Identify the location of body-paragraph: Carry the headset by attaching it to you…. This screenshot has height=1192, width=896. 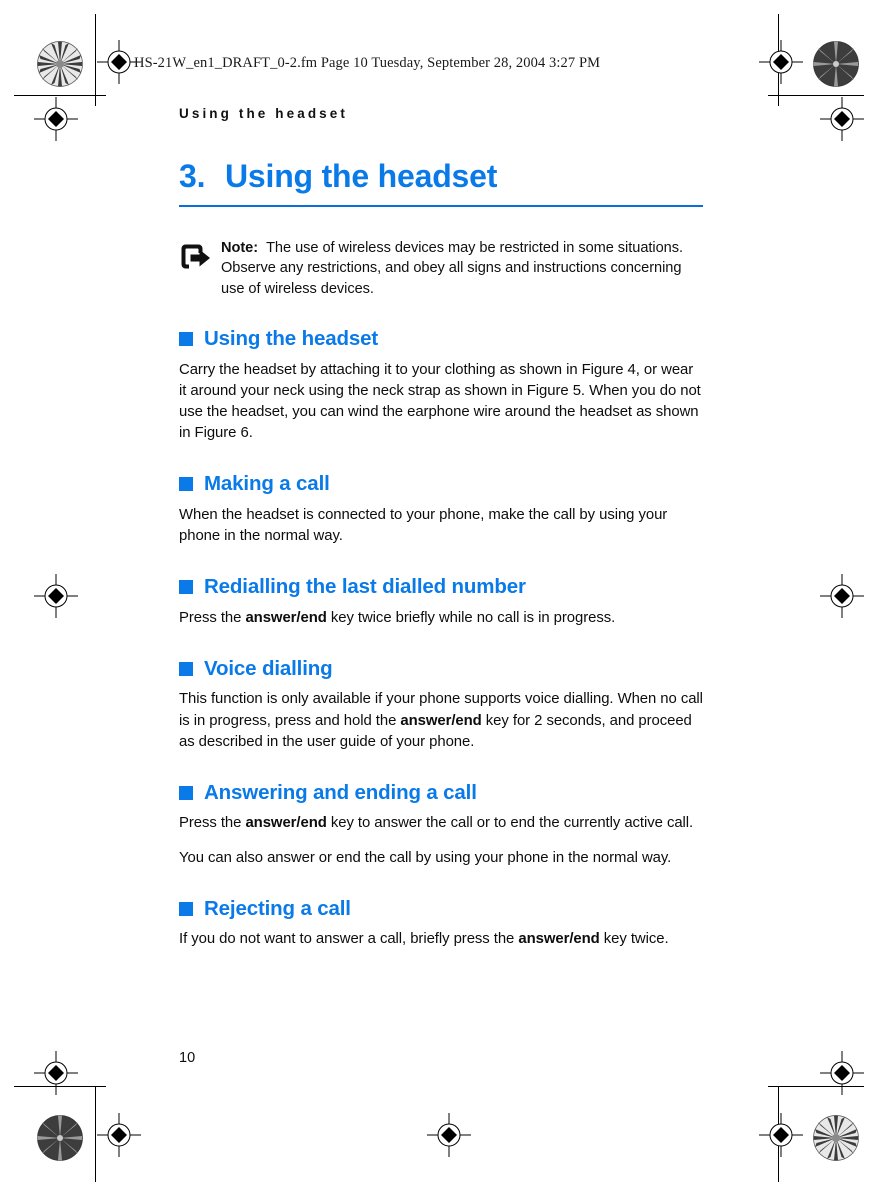
(441, 402).